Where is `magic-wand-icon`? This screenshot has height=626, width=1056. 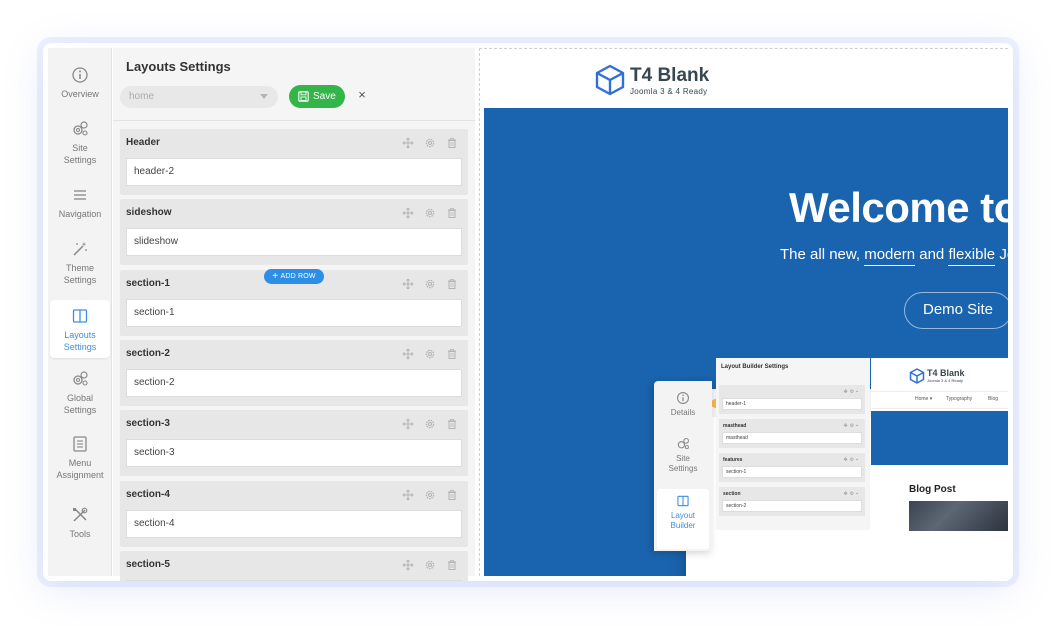 magic-wand-icon is located at coordinates (80, 249).